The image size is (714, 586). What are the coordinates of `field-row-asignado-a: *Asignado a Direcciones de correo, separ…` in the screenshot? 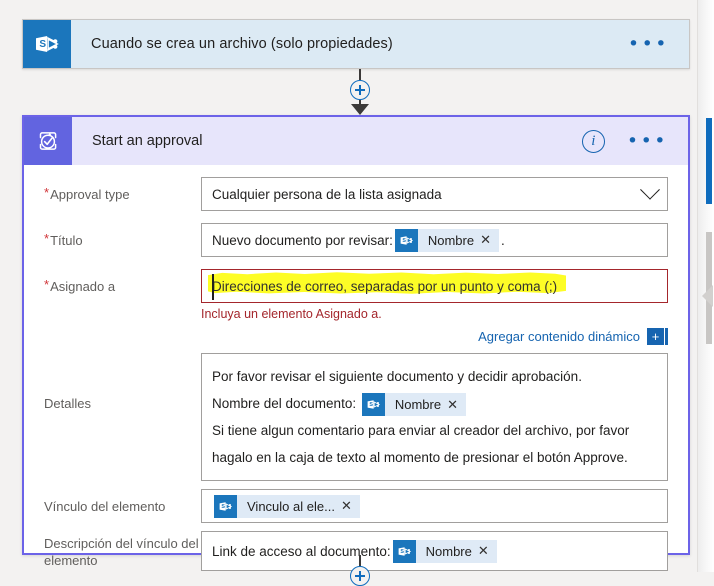 It's located at (356, 307).